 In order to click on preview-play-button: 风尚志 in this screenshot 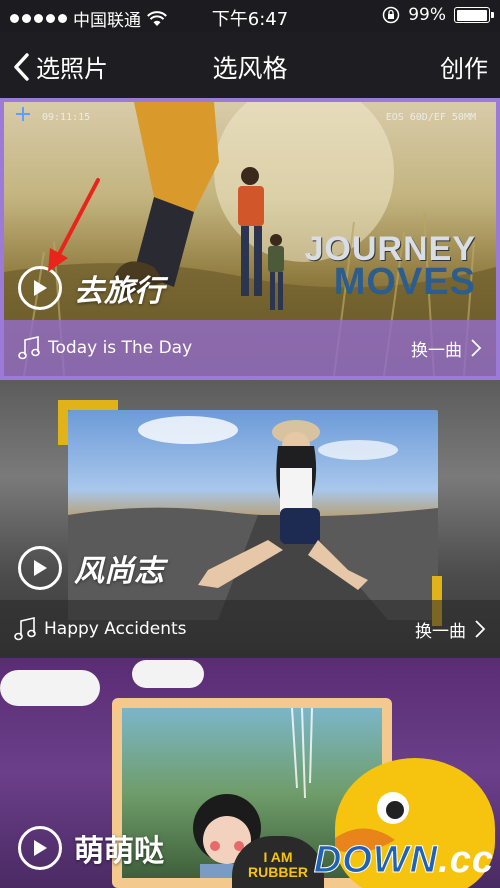, I will do `click(91, 568)`.